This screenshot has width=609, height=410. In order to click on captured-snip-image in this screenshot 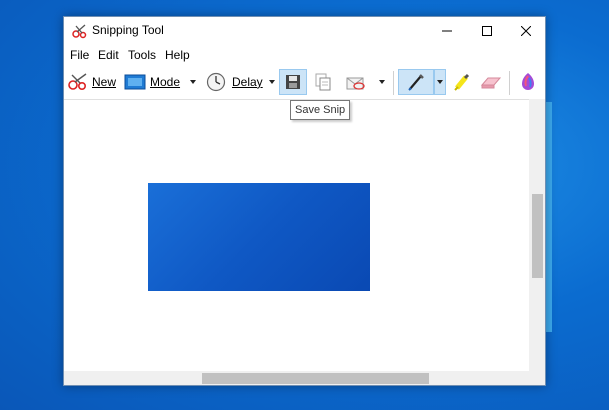, I will do `click(259, 237)`.